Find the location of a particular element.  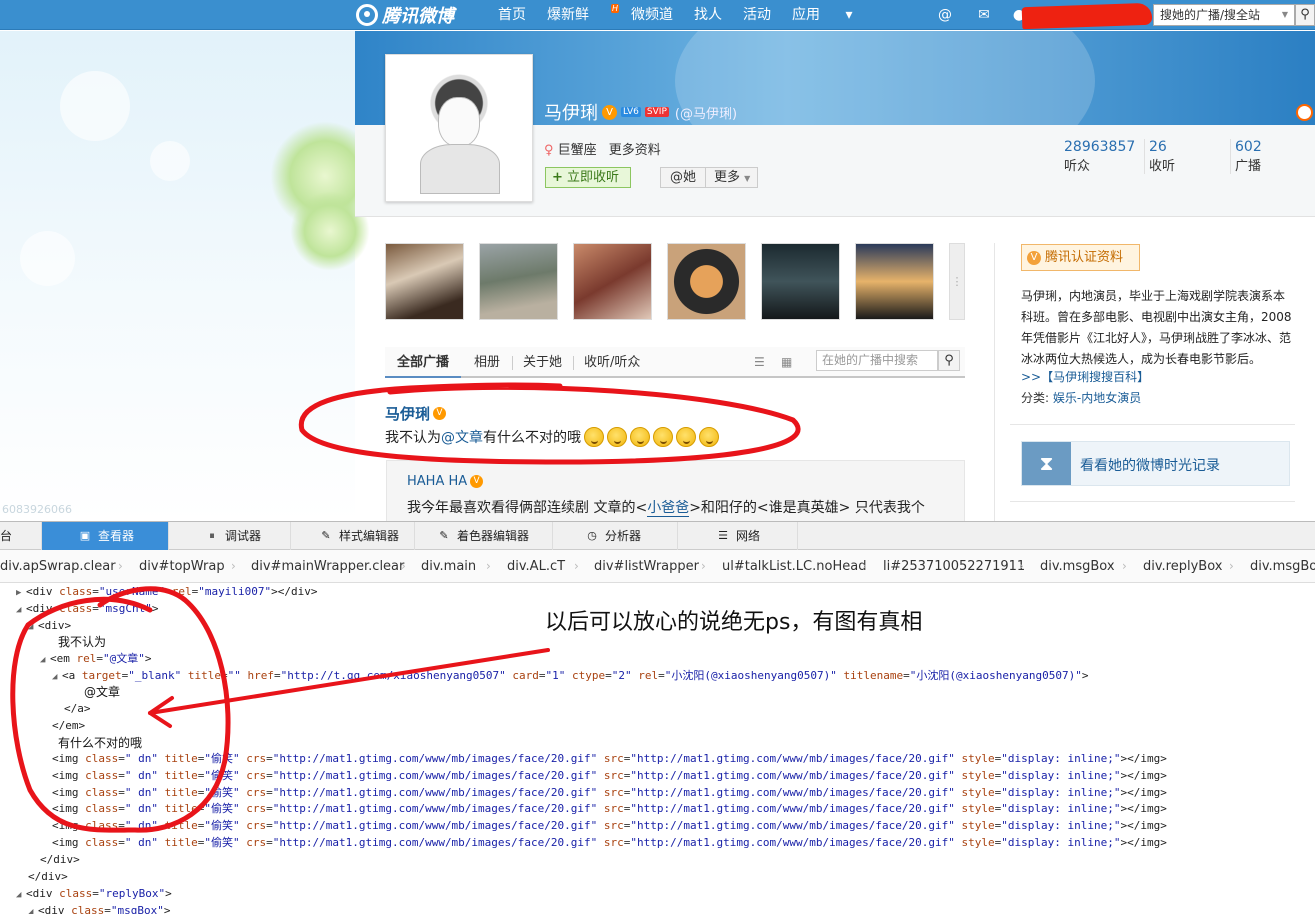

follow-button: + 立即收听 is located at coordinates (588, 177).